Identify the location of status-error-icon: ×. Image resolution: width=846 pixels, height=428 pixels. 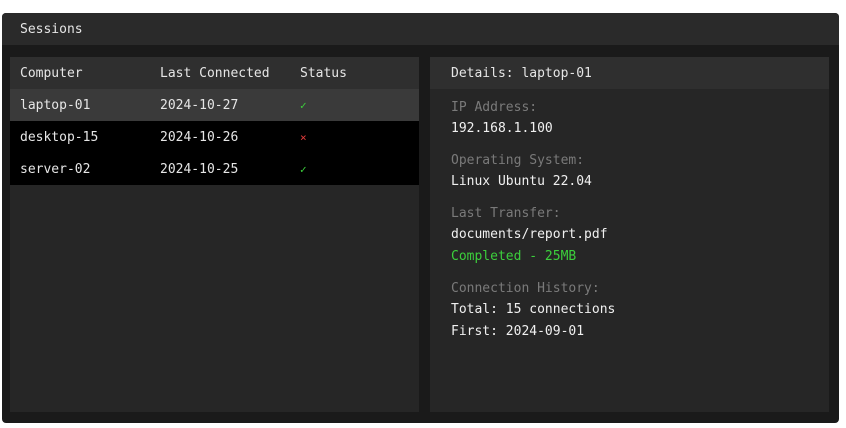
(303, 137).